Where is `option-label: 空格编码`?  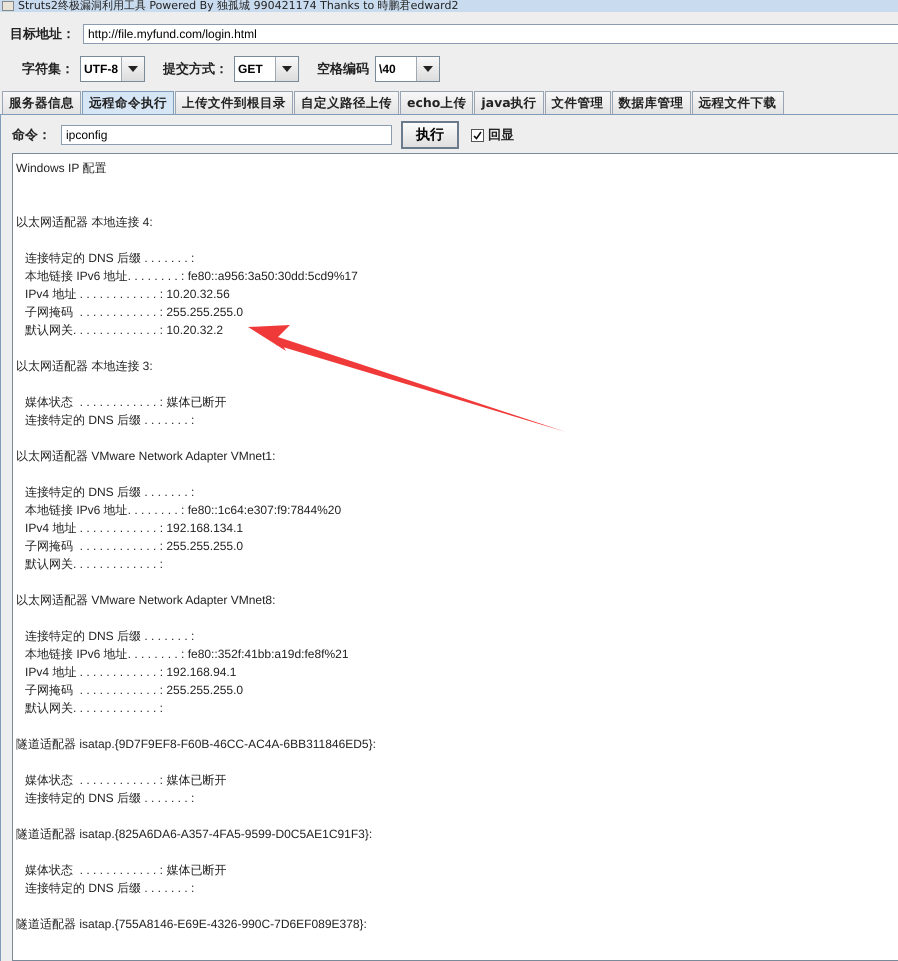
option-label: 空格编码 is located at coordinates (343, 69).